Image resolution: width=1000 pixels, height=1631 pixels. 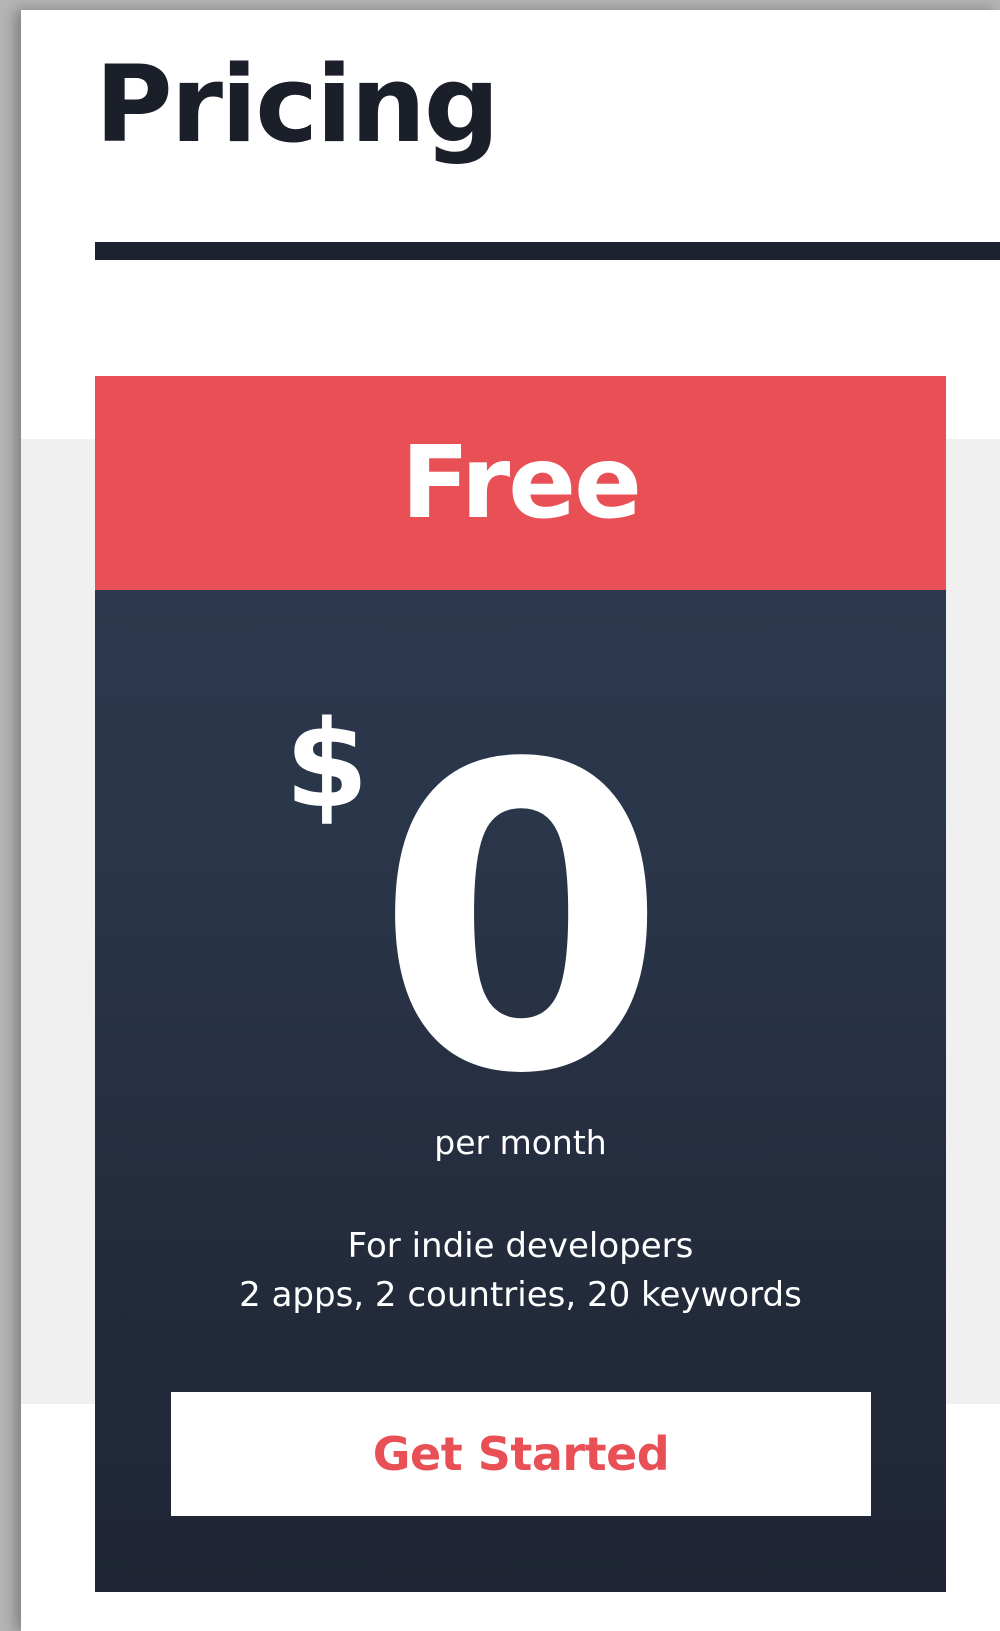 I want to click on plan-header: Free, so click(x=520, y=483).